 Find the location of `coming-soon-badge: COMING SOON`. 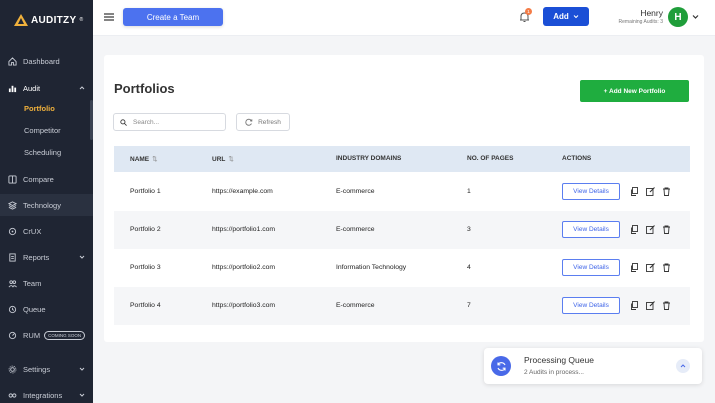

coming-soon-badge: COMING SOON is located at coordinates (65, 335).